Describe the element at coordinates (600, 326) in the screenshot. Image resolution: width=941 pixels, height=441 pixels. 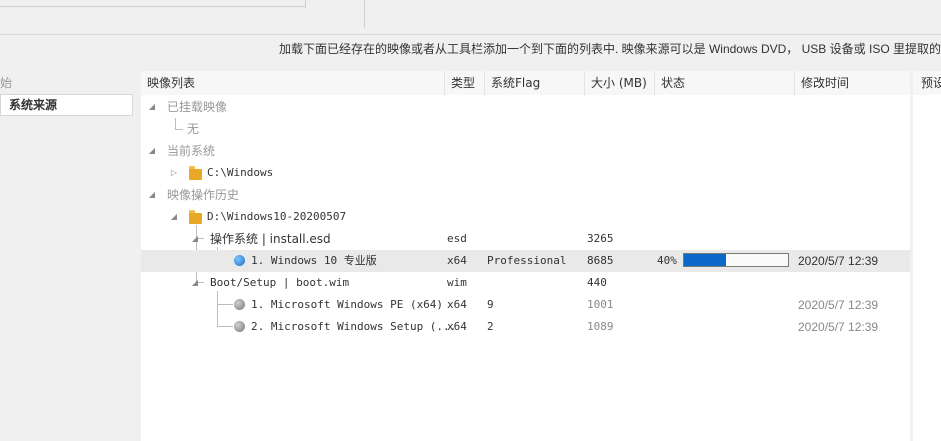
I see `edition-size: 1089` at that location.